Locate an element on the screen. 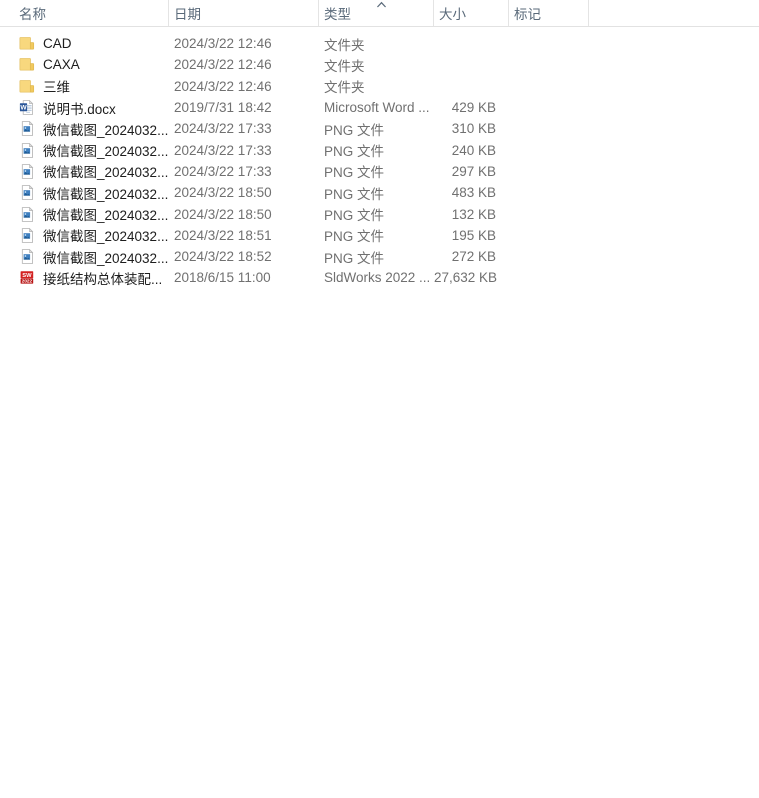 The width and height of the screenshot is (759, 798). file-name-cell: CAXA is located at coordinates (91, 64).